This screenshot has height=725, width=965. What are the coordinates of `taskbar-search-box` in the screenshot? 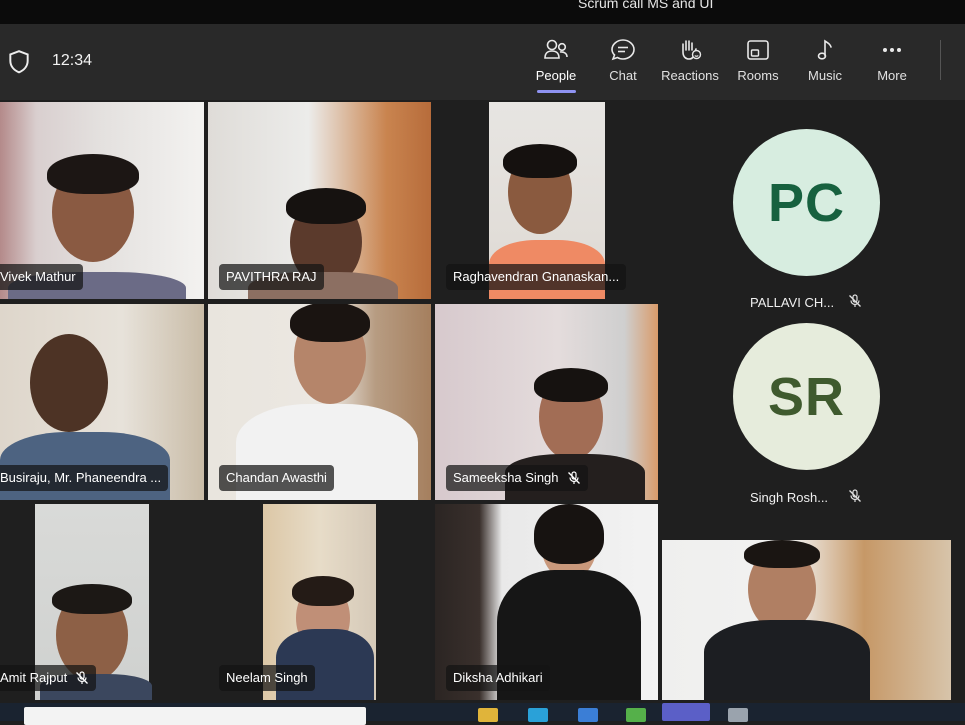 It's located at (195, 716).